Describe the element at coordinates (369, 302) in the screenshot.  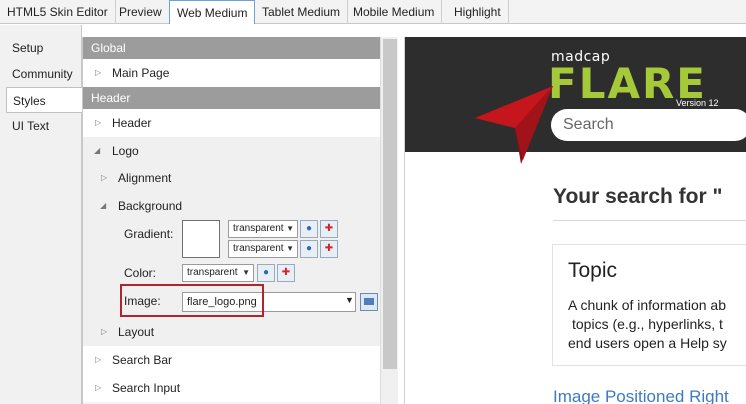
I see `browse-image-icon` at that location.